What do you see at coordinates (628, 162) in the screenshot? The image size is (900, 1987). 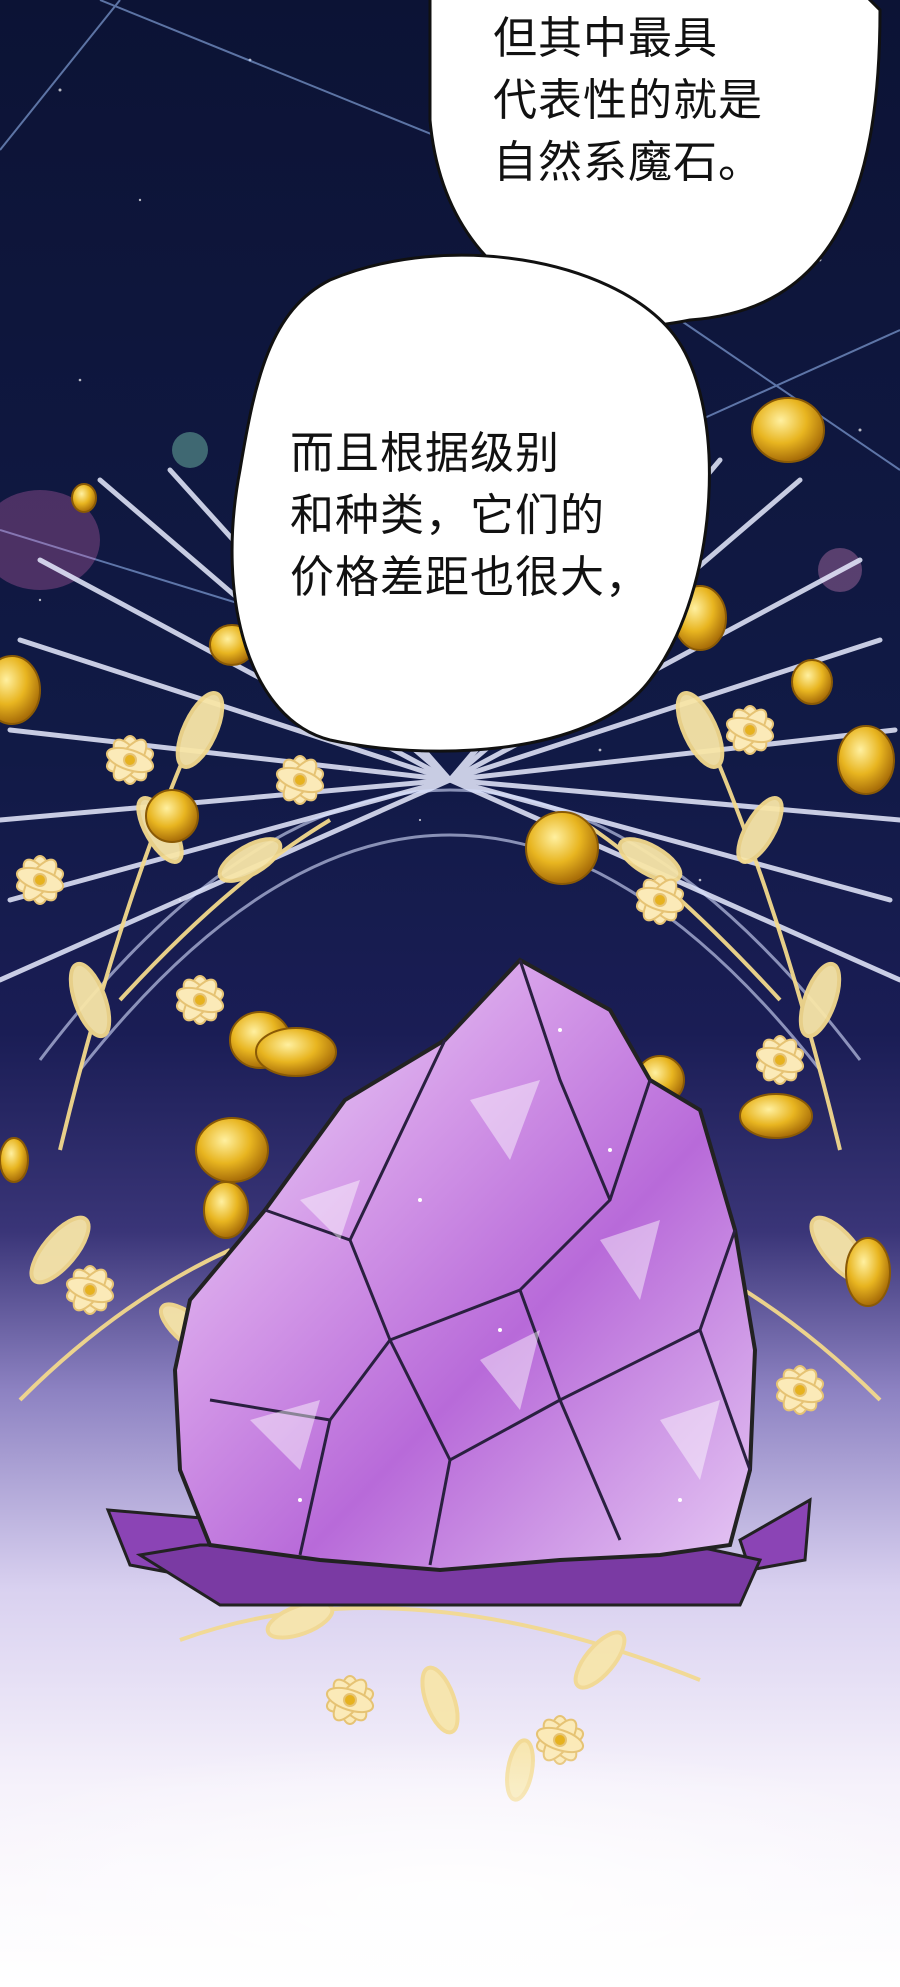 I see `bubble-1-line-3: 自然系魔石。` at bounding box center [628, 162].